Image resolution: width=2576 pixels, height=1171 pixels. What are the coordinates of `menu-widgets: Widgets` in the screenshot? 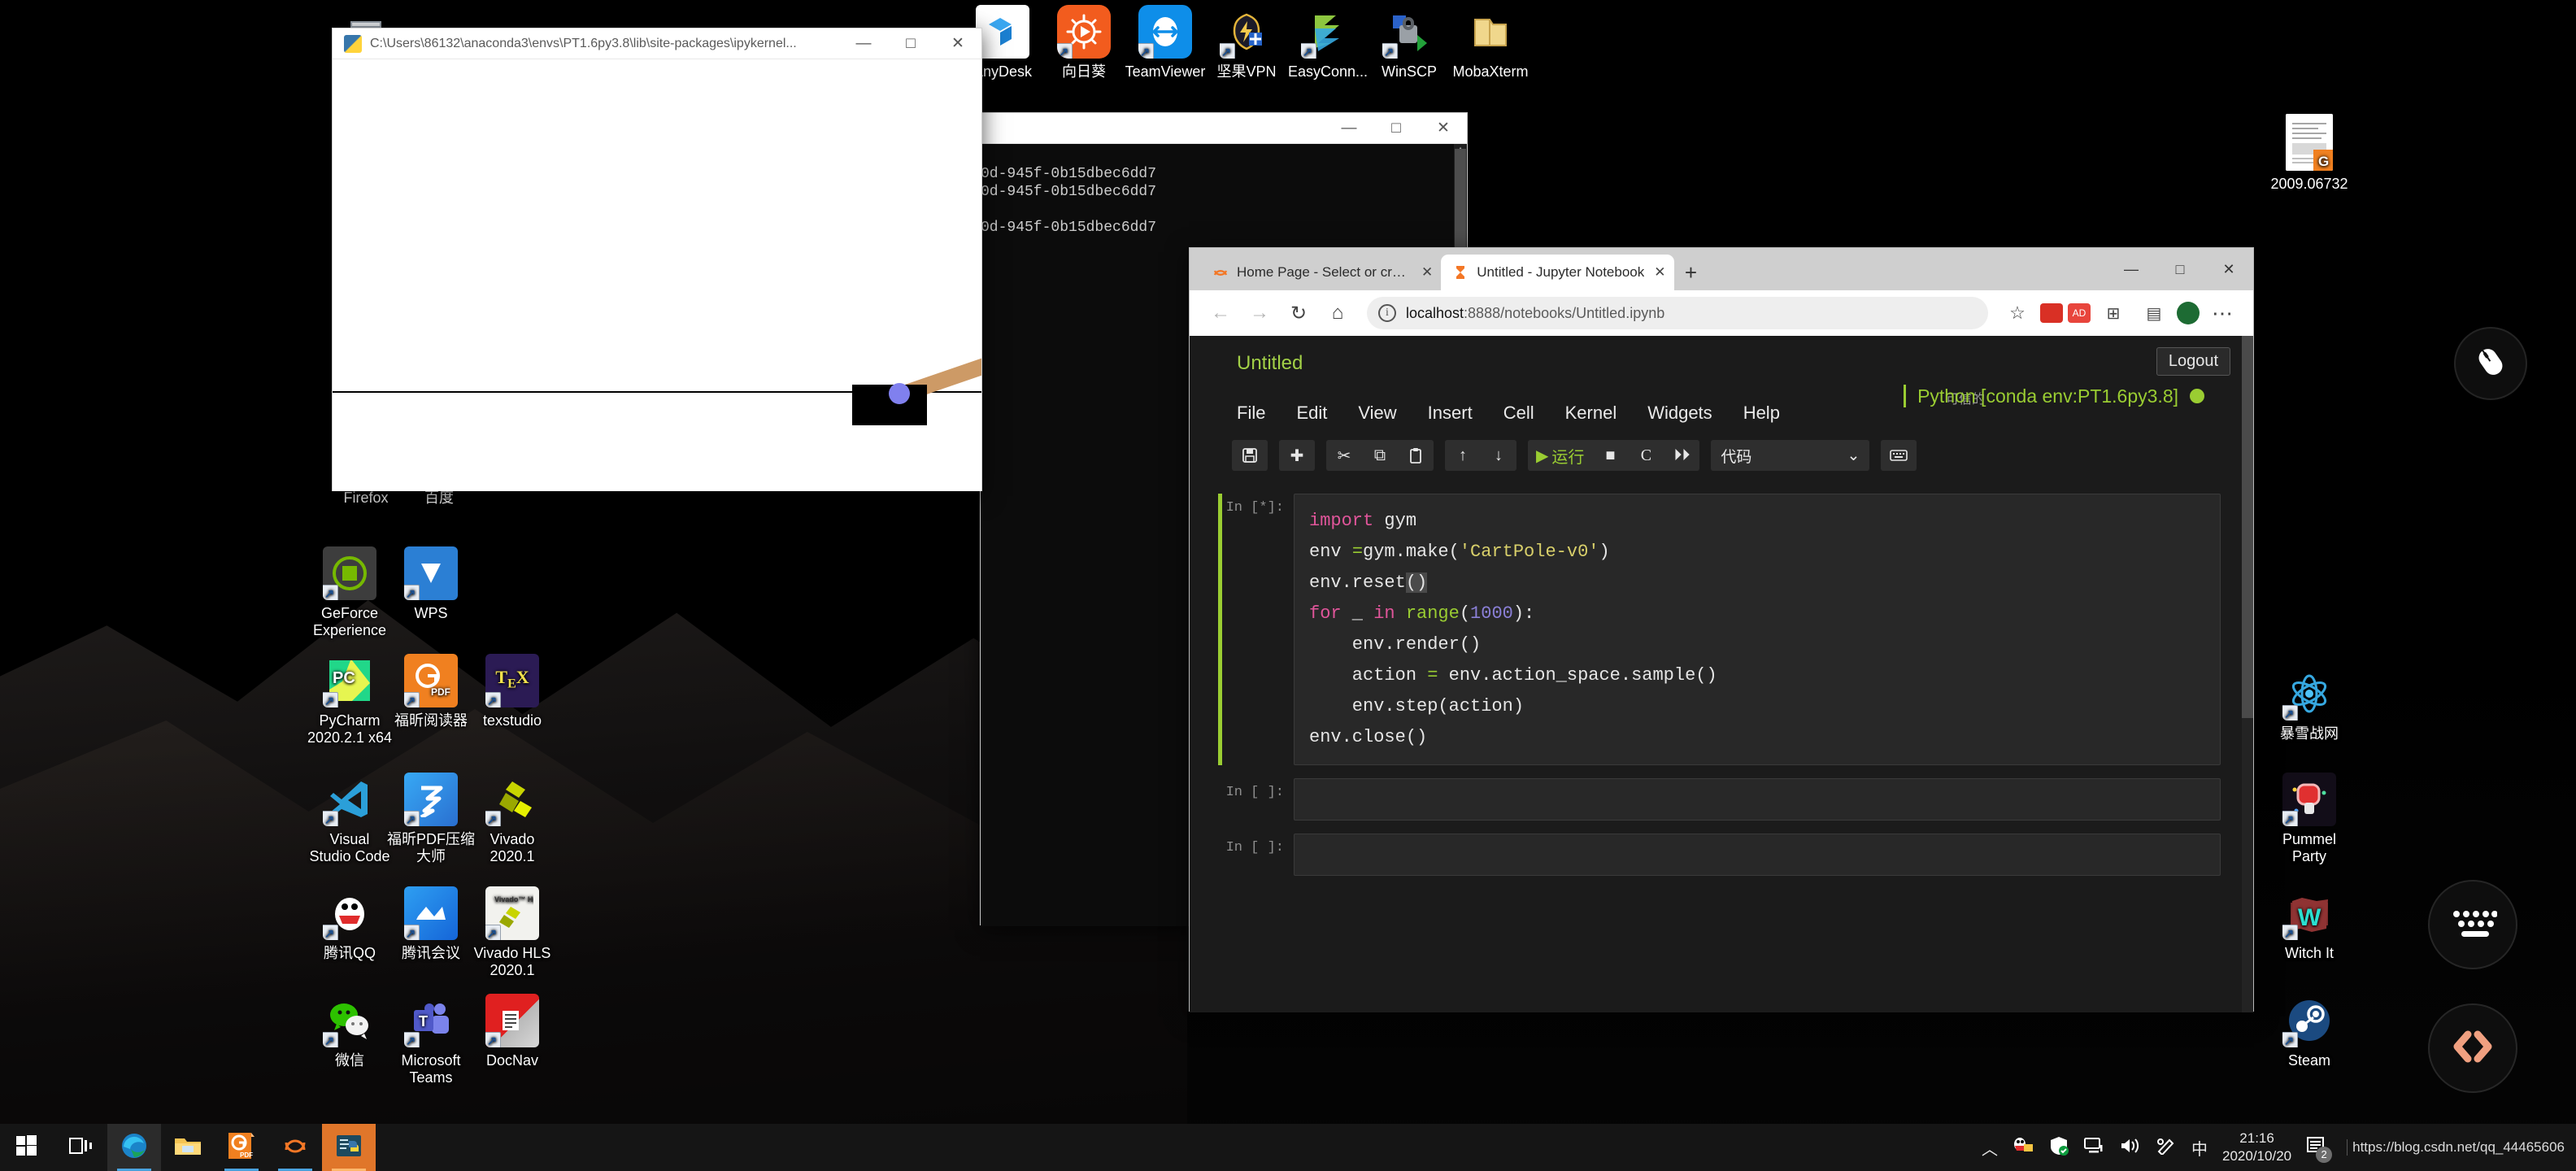 It's located at (1679, 414).